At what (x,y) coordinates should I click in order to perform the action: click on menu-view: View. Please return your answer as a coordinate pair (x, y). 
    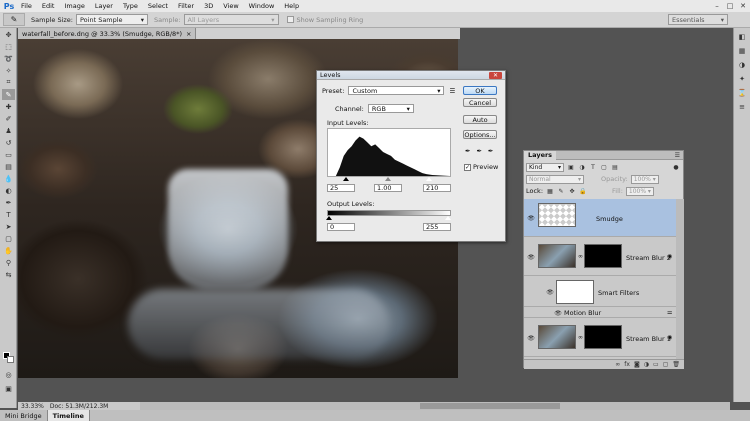
    Looking at the image, I should click on (230, 6).